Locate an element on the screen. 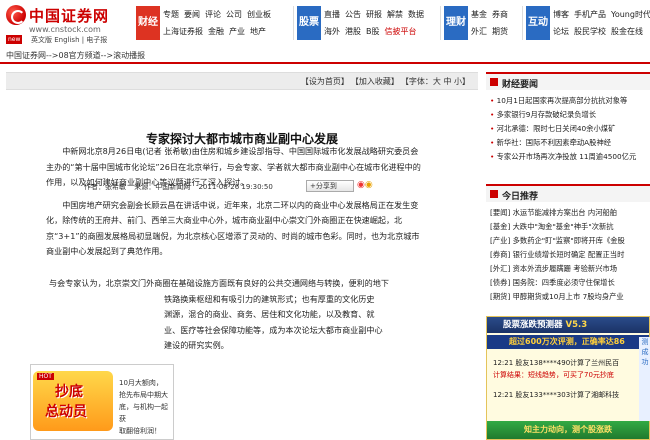 This screenshot has height=440, width=650. nav-link: 基金 is located at coordinates (479, 14).